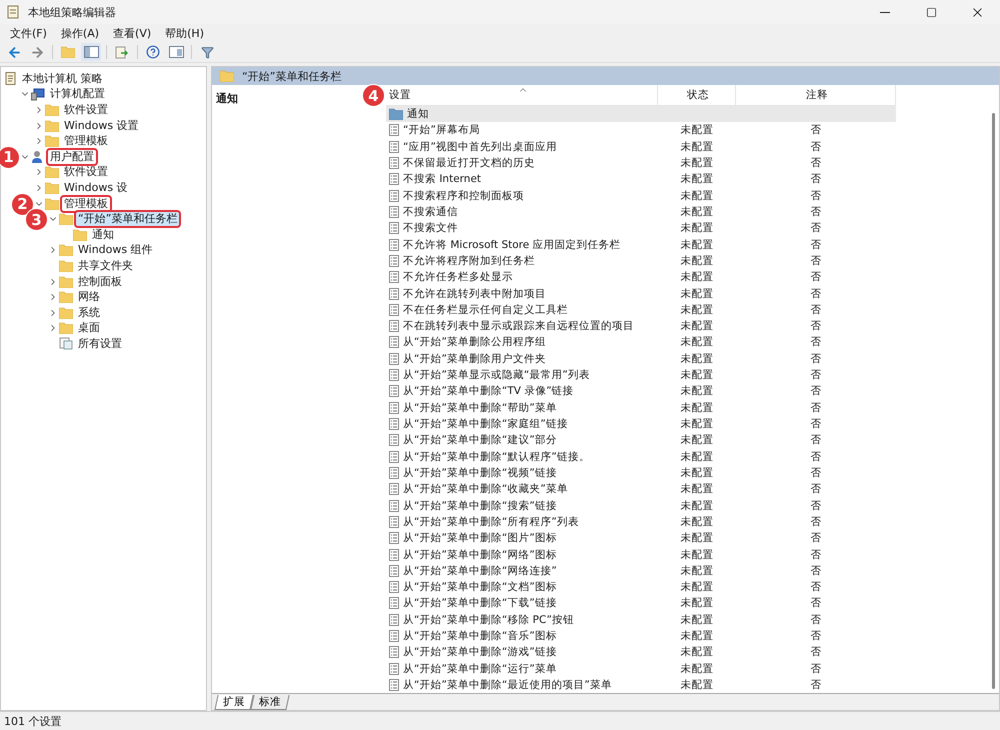  Describe the element at coordinates (641, 668) in the screenshot. I see `table-row: 从“开始”菜单中删除“运行”菜单 未配置 否` at that location.